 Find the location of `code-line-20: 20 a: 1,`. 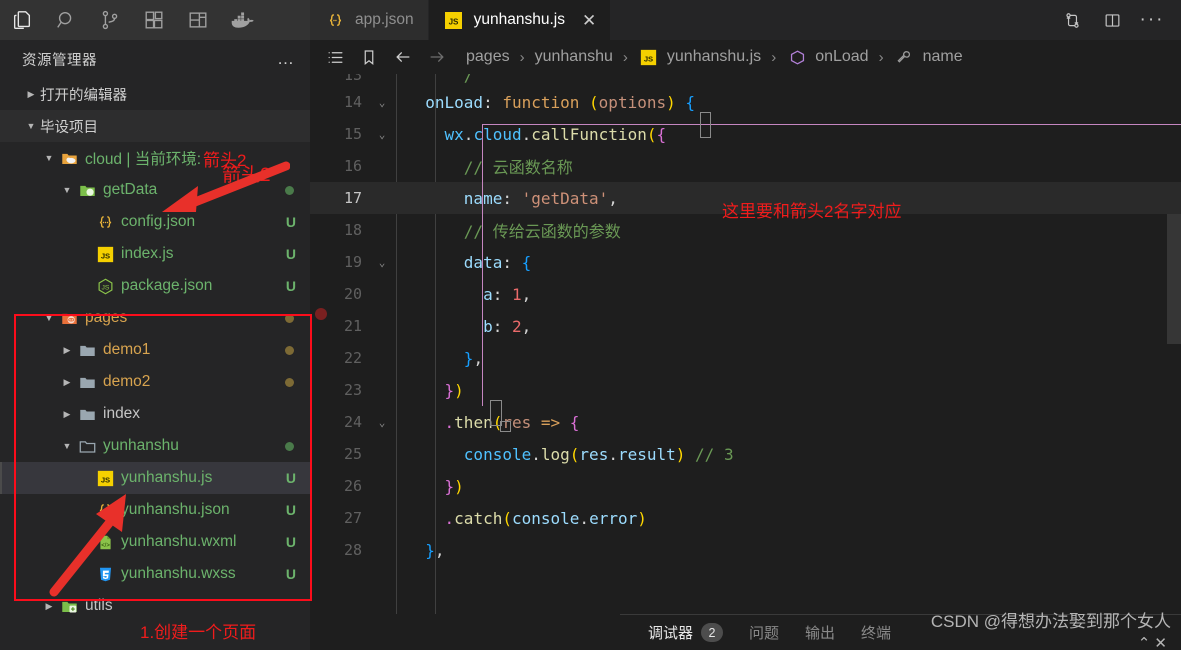

code-line-20: 20 a: 1, is located at coordinates (745, 294).